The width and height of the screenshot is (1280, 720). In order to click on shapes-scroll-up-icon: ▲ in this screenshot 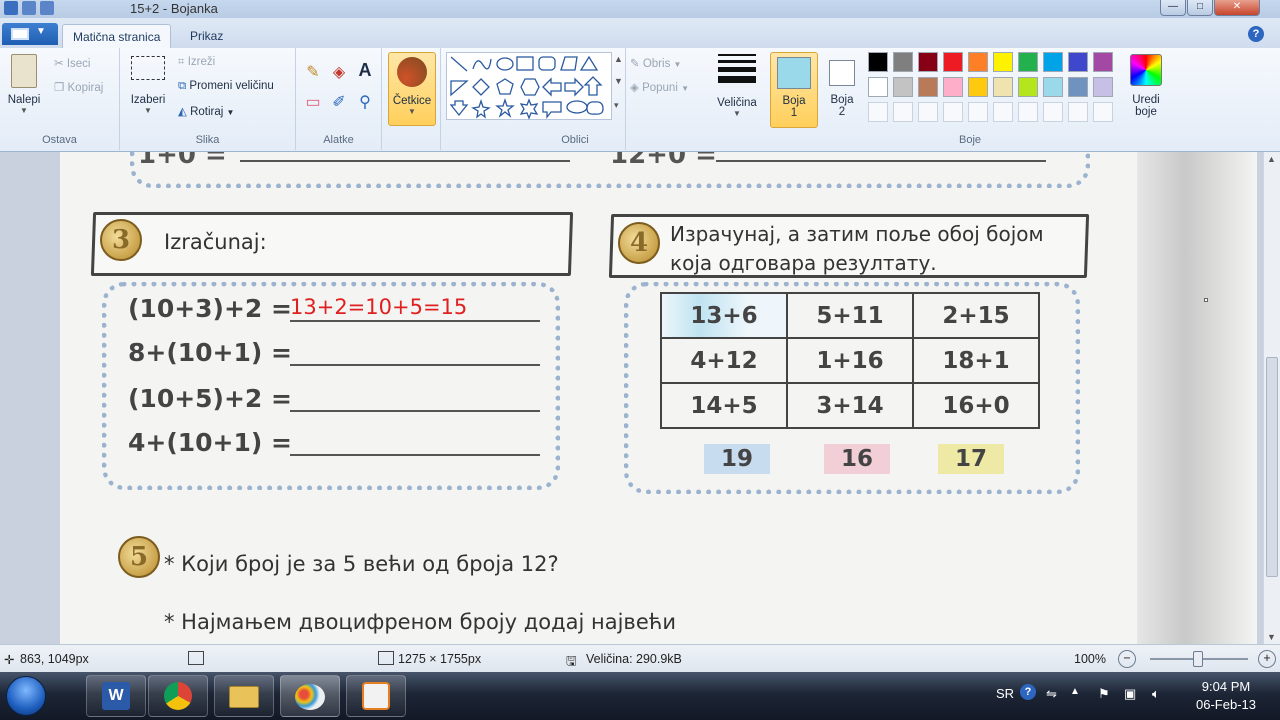, I will do `click(618, 59)`.